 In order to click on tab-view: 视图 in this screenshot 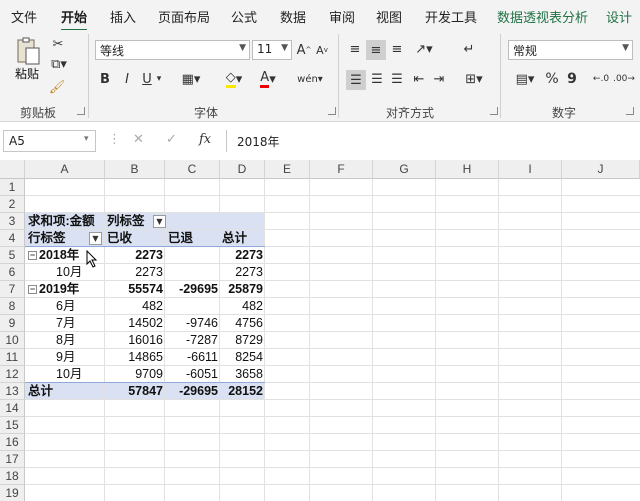, I will do `click(389, 16)`.